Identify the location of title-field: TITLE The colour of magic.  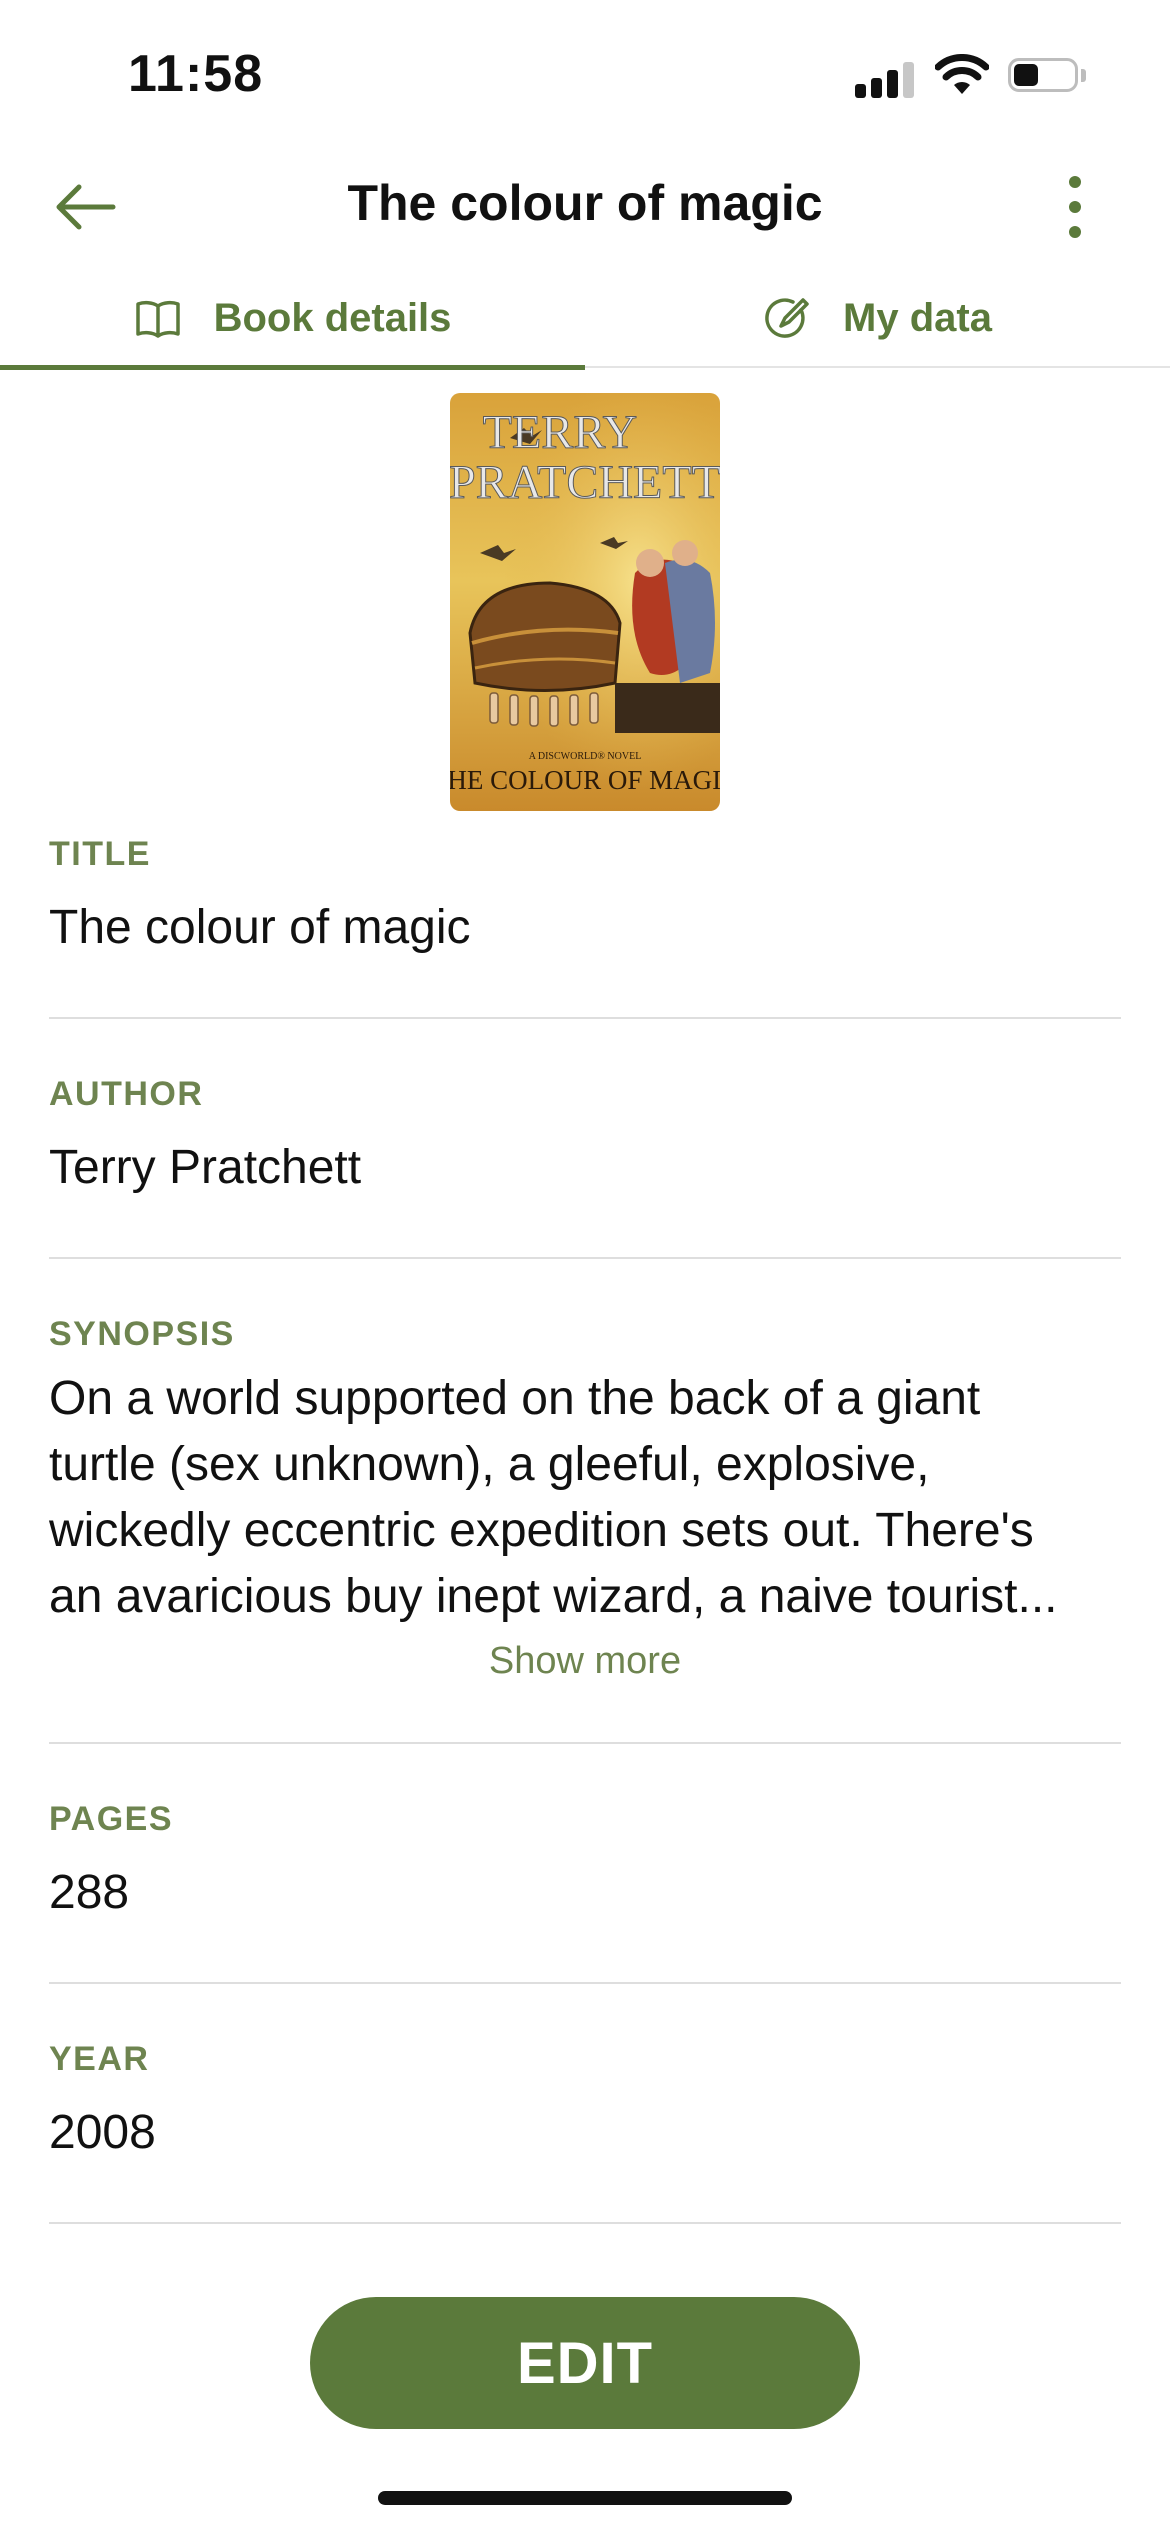
(585, 895).